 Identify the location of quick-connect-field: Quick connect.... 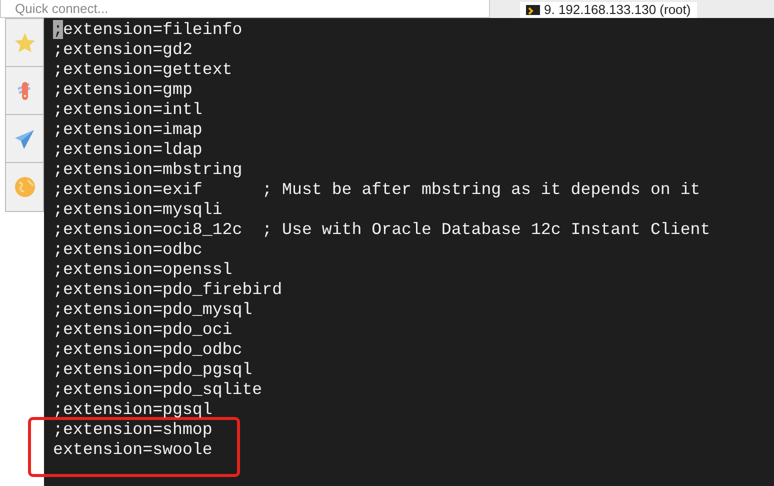
(245, 9).